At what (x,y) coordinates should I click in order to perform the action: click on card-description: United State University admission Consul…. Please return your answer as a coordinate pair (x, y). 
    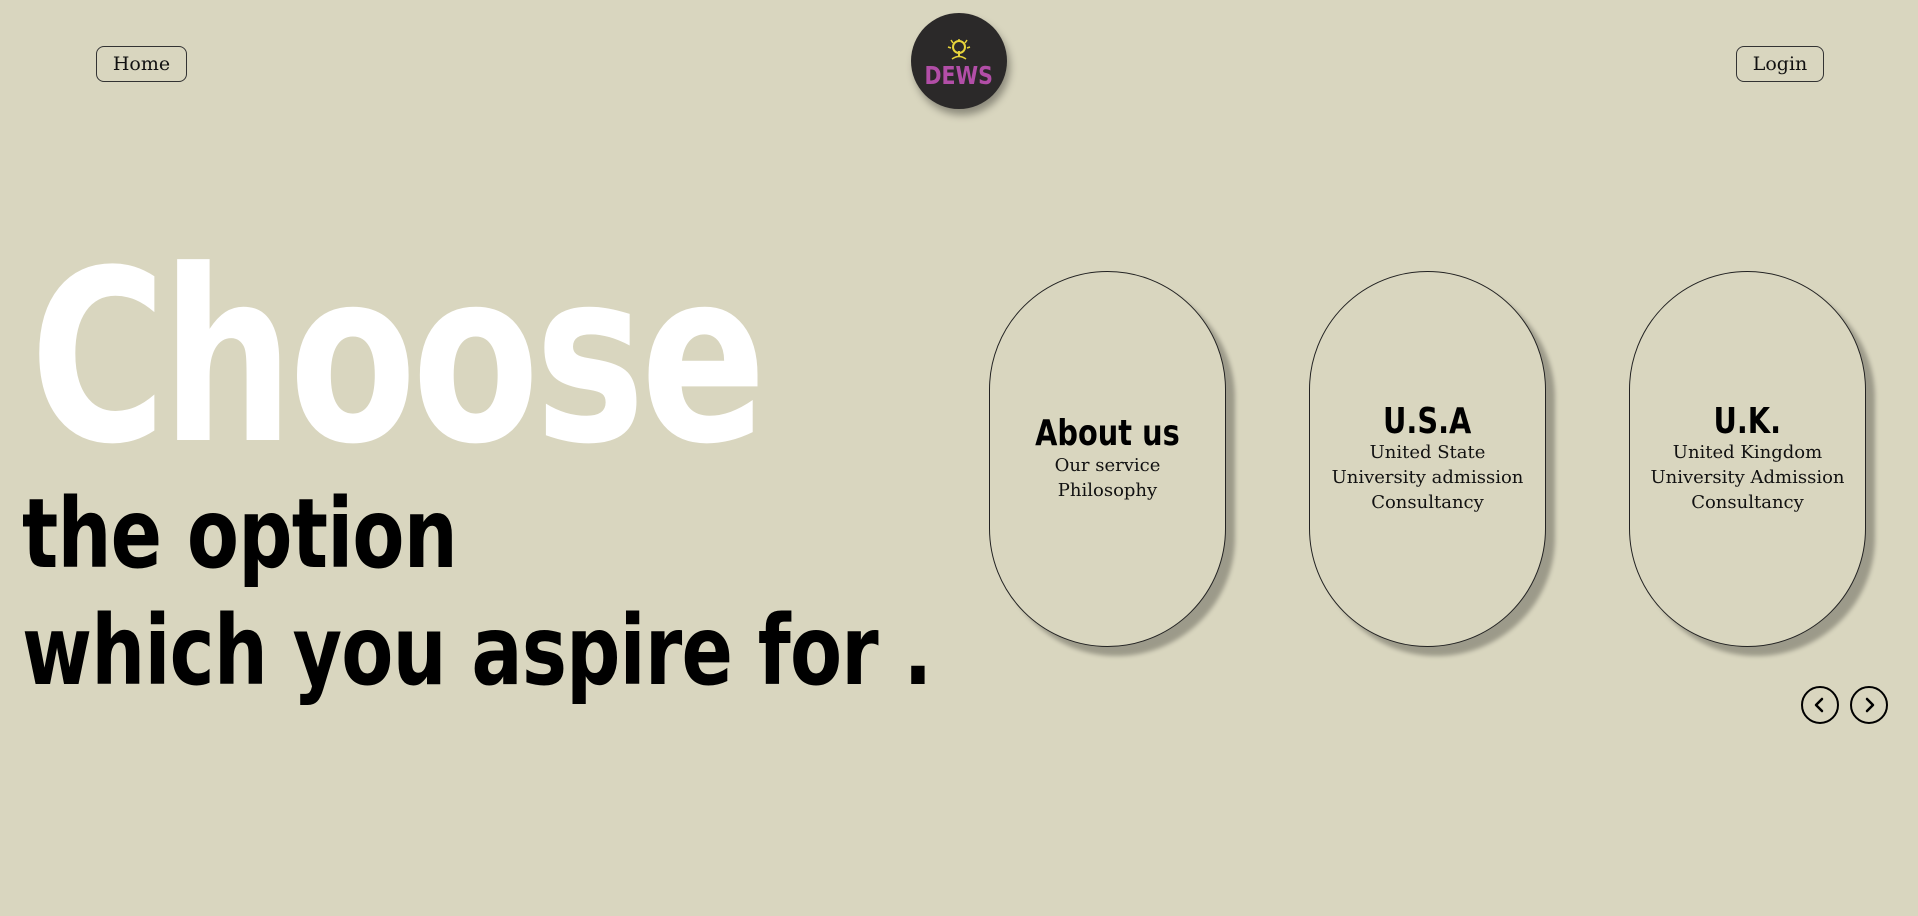
    Looking at the image, I should click on (1427, 478).